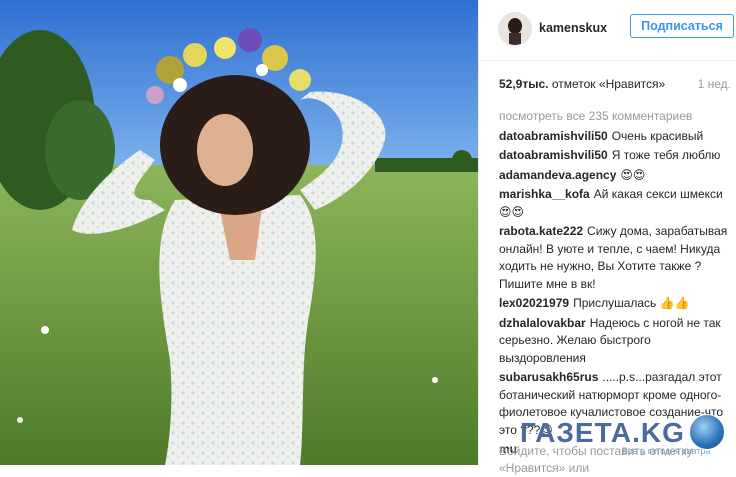  I want to click on comment-text: 😍😍, so click(633, 174).